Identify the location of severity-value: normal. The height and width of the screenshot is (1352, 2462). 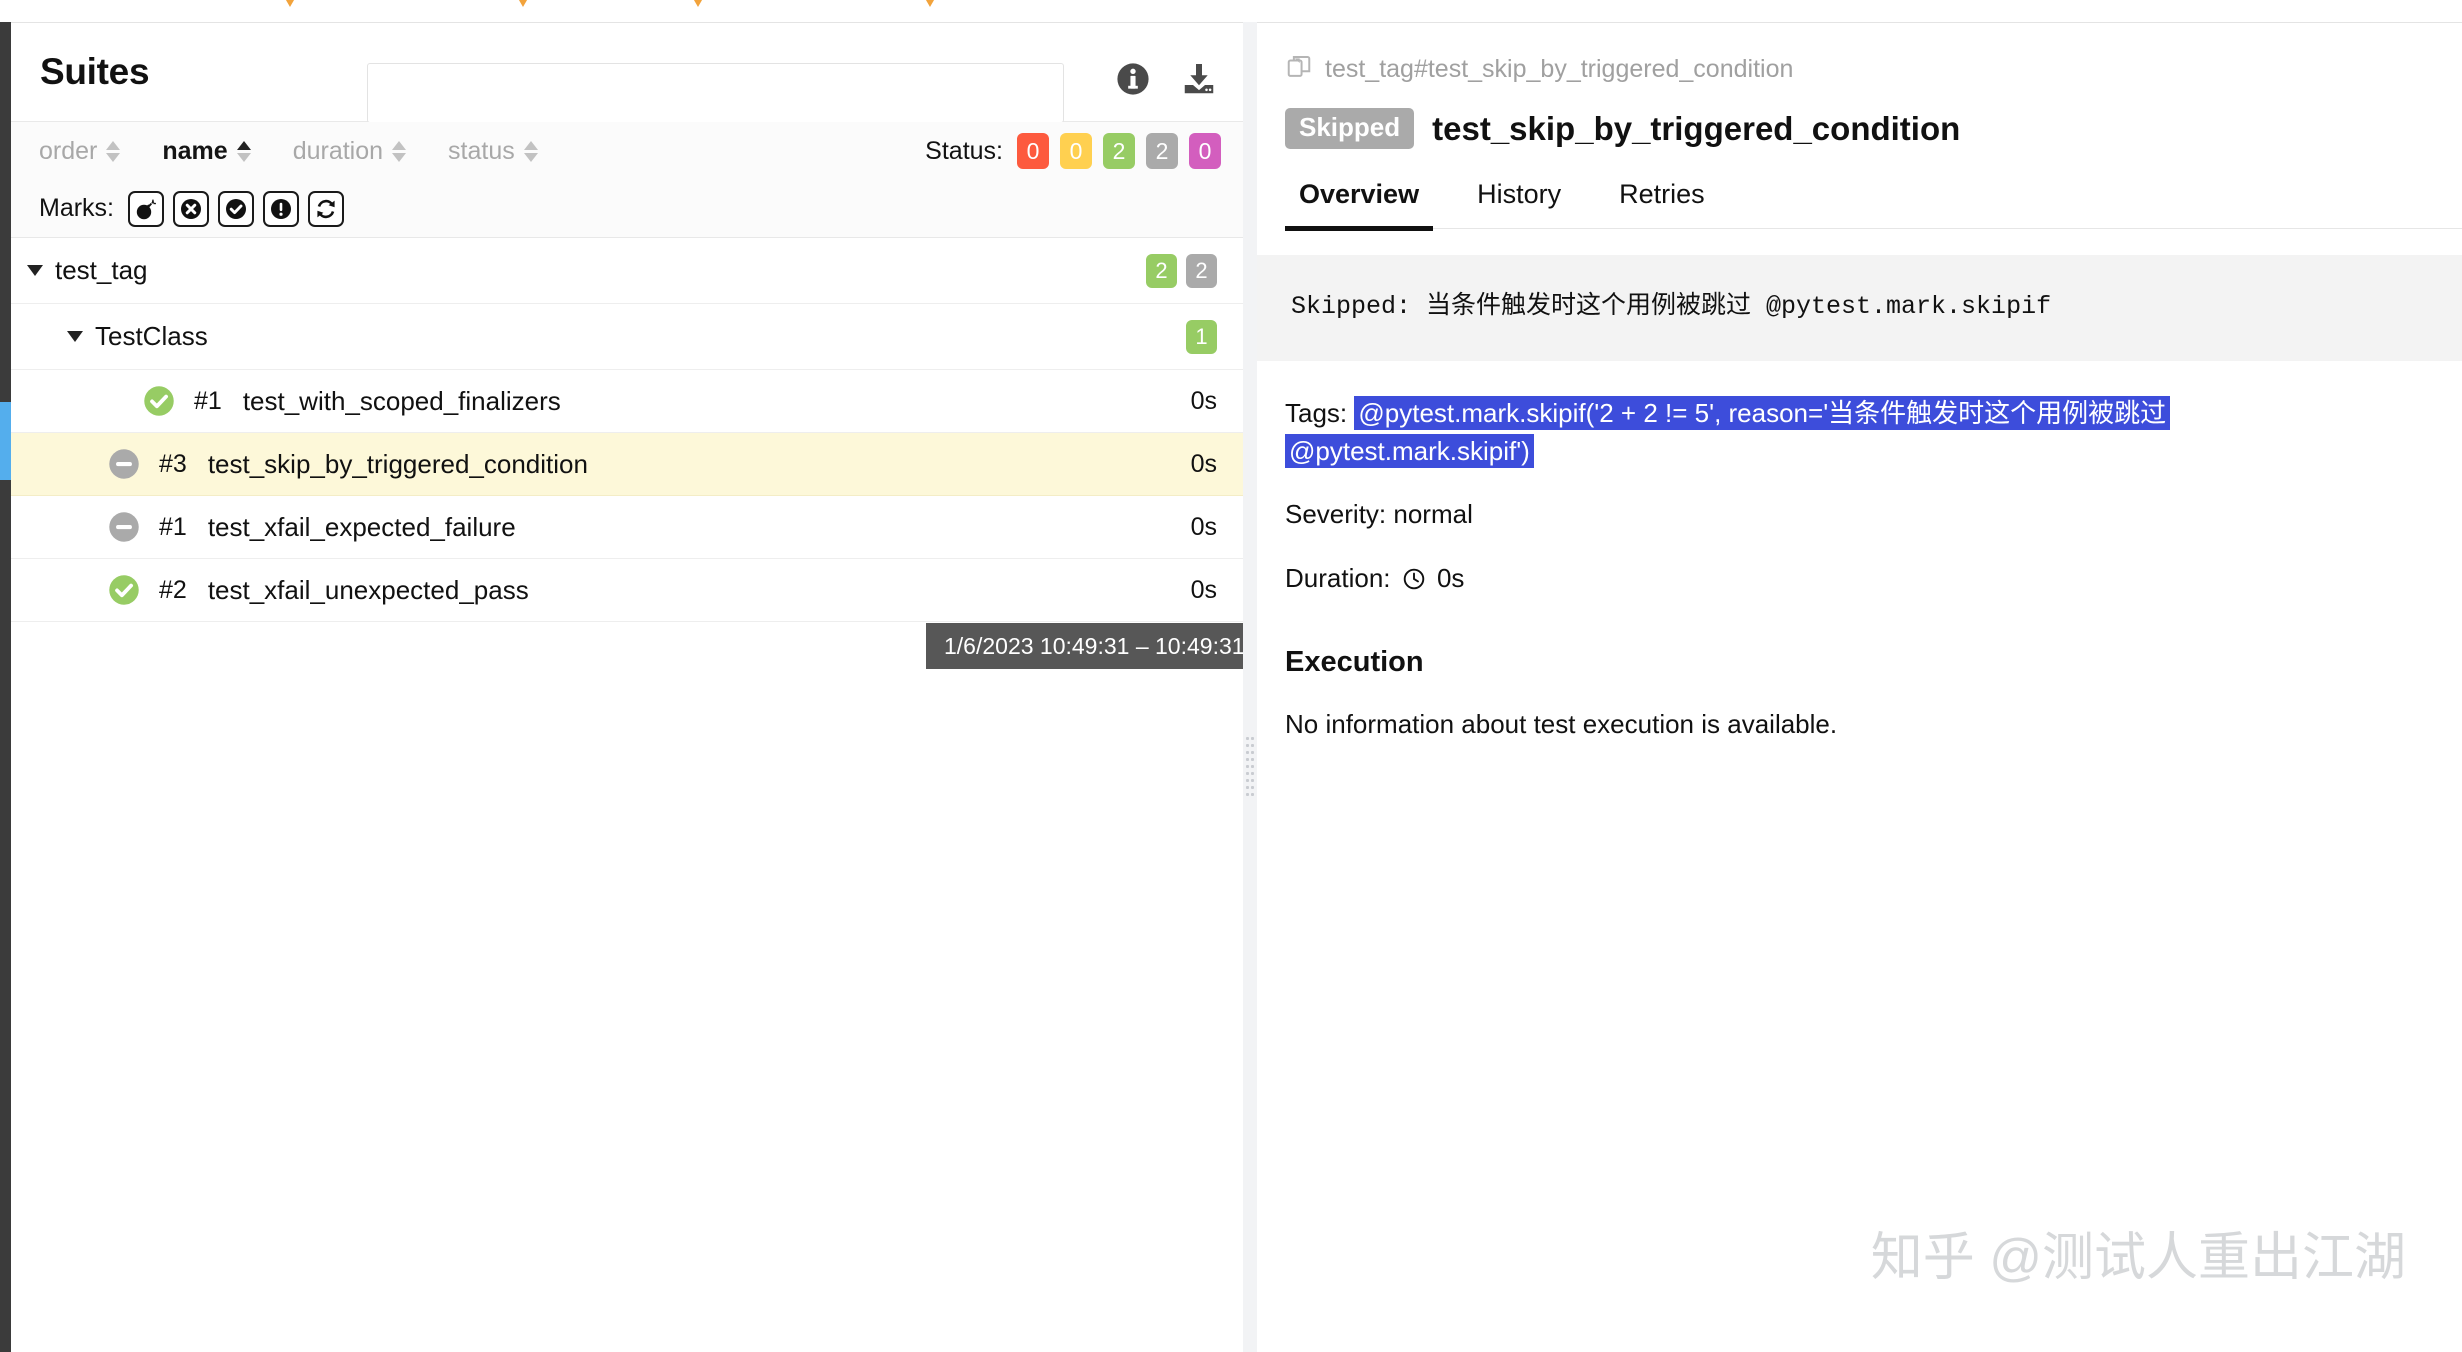
(1433, 514).